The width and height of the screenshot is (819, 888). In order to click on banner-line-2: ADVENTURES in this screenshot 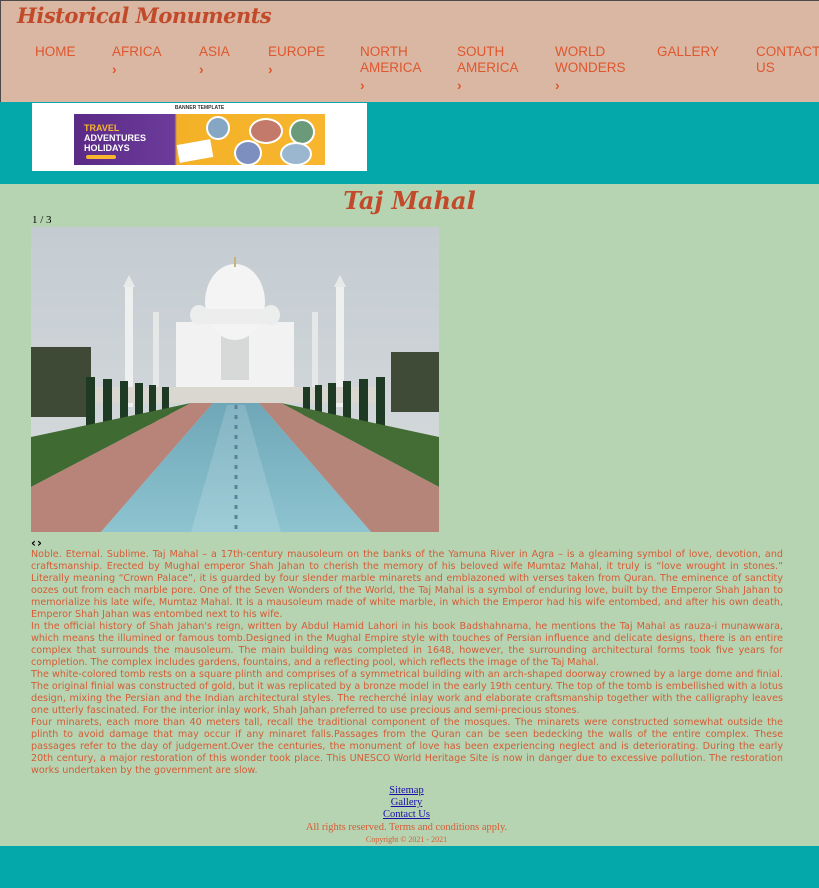, I will do `click(115, 138)`.